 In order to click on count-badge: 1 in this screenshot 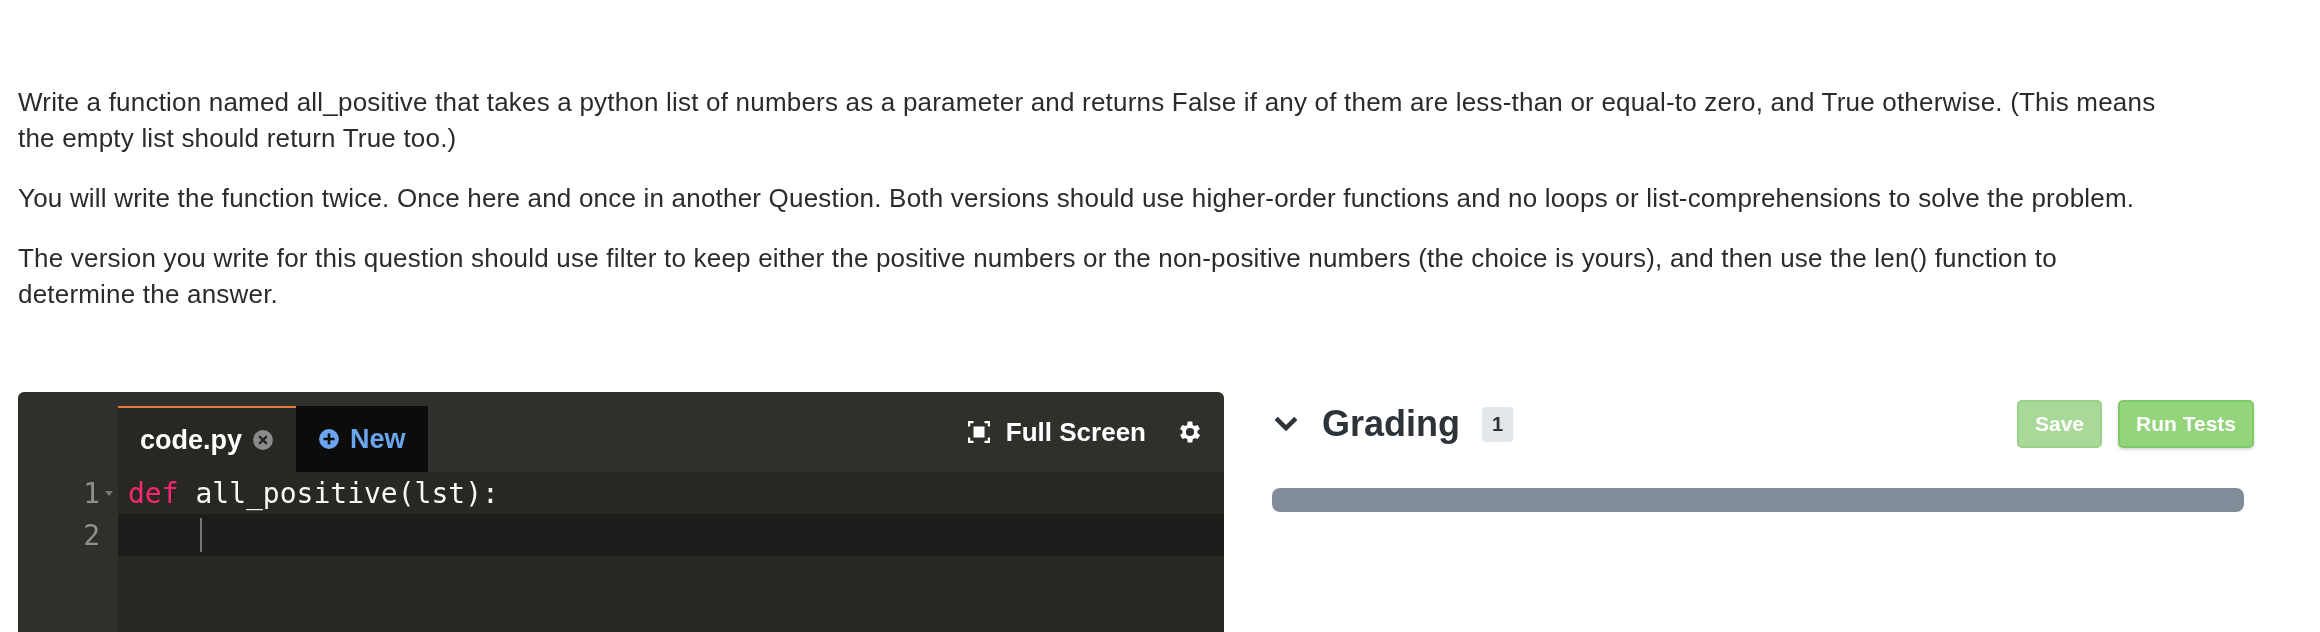, I will do `click(1498, 424)`.